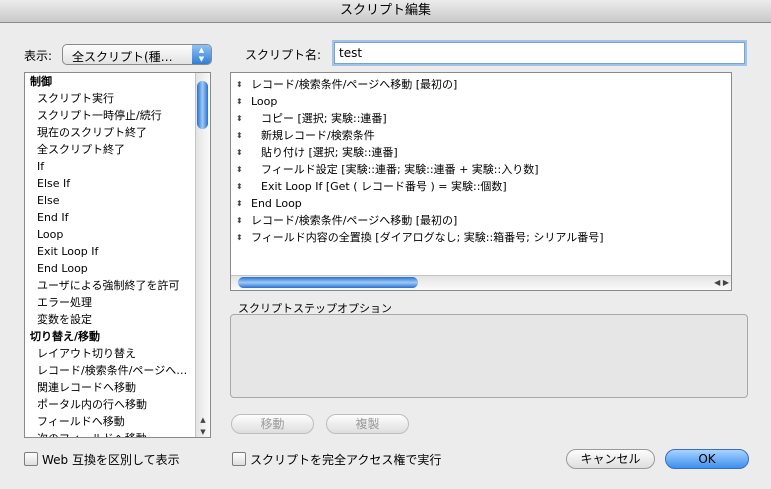  Describe the element at coordinates (721, 282) in the screenshot. I see `scroll-left-right-arrows-icon: ◀ ▶` at that location.